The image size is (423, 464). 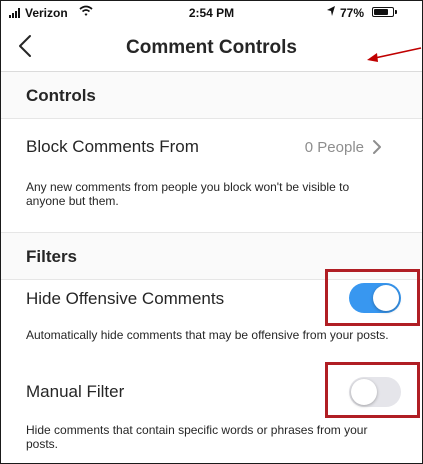 What do you see at coordinates (394, 54) in the screenshot?
I see `annotation-arrow` at bounding box center [394, 54].